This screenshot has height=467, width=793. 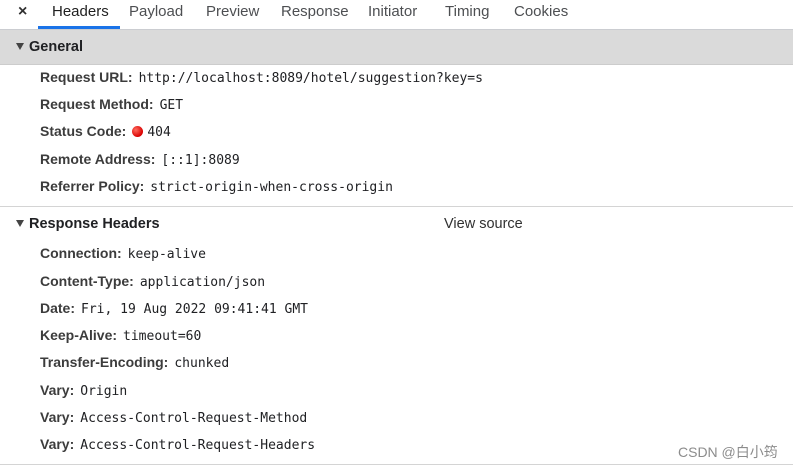 What do you see at coordinates (315, 11) in the screenshot?
I see `tab-response: Response` at bounding box center [315, 11].